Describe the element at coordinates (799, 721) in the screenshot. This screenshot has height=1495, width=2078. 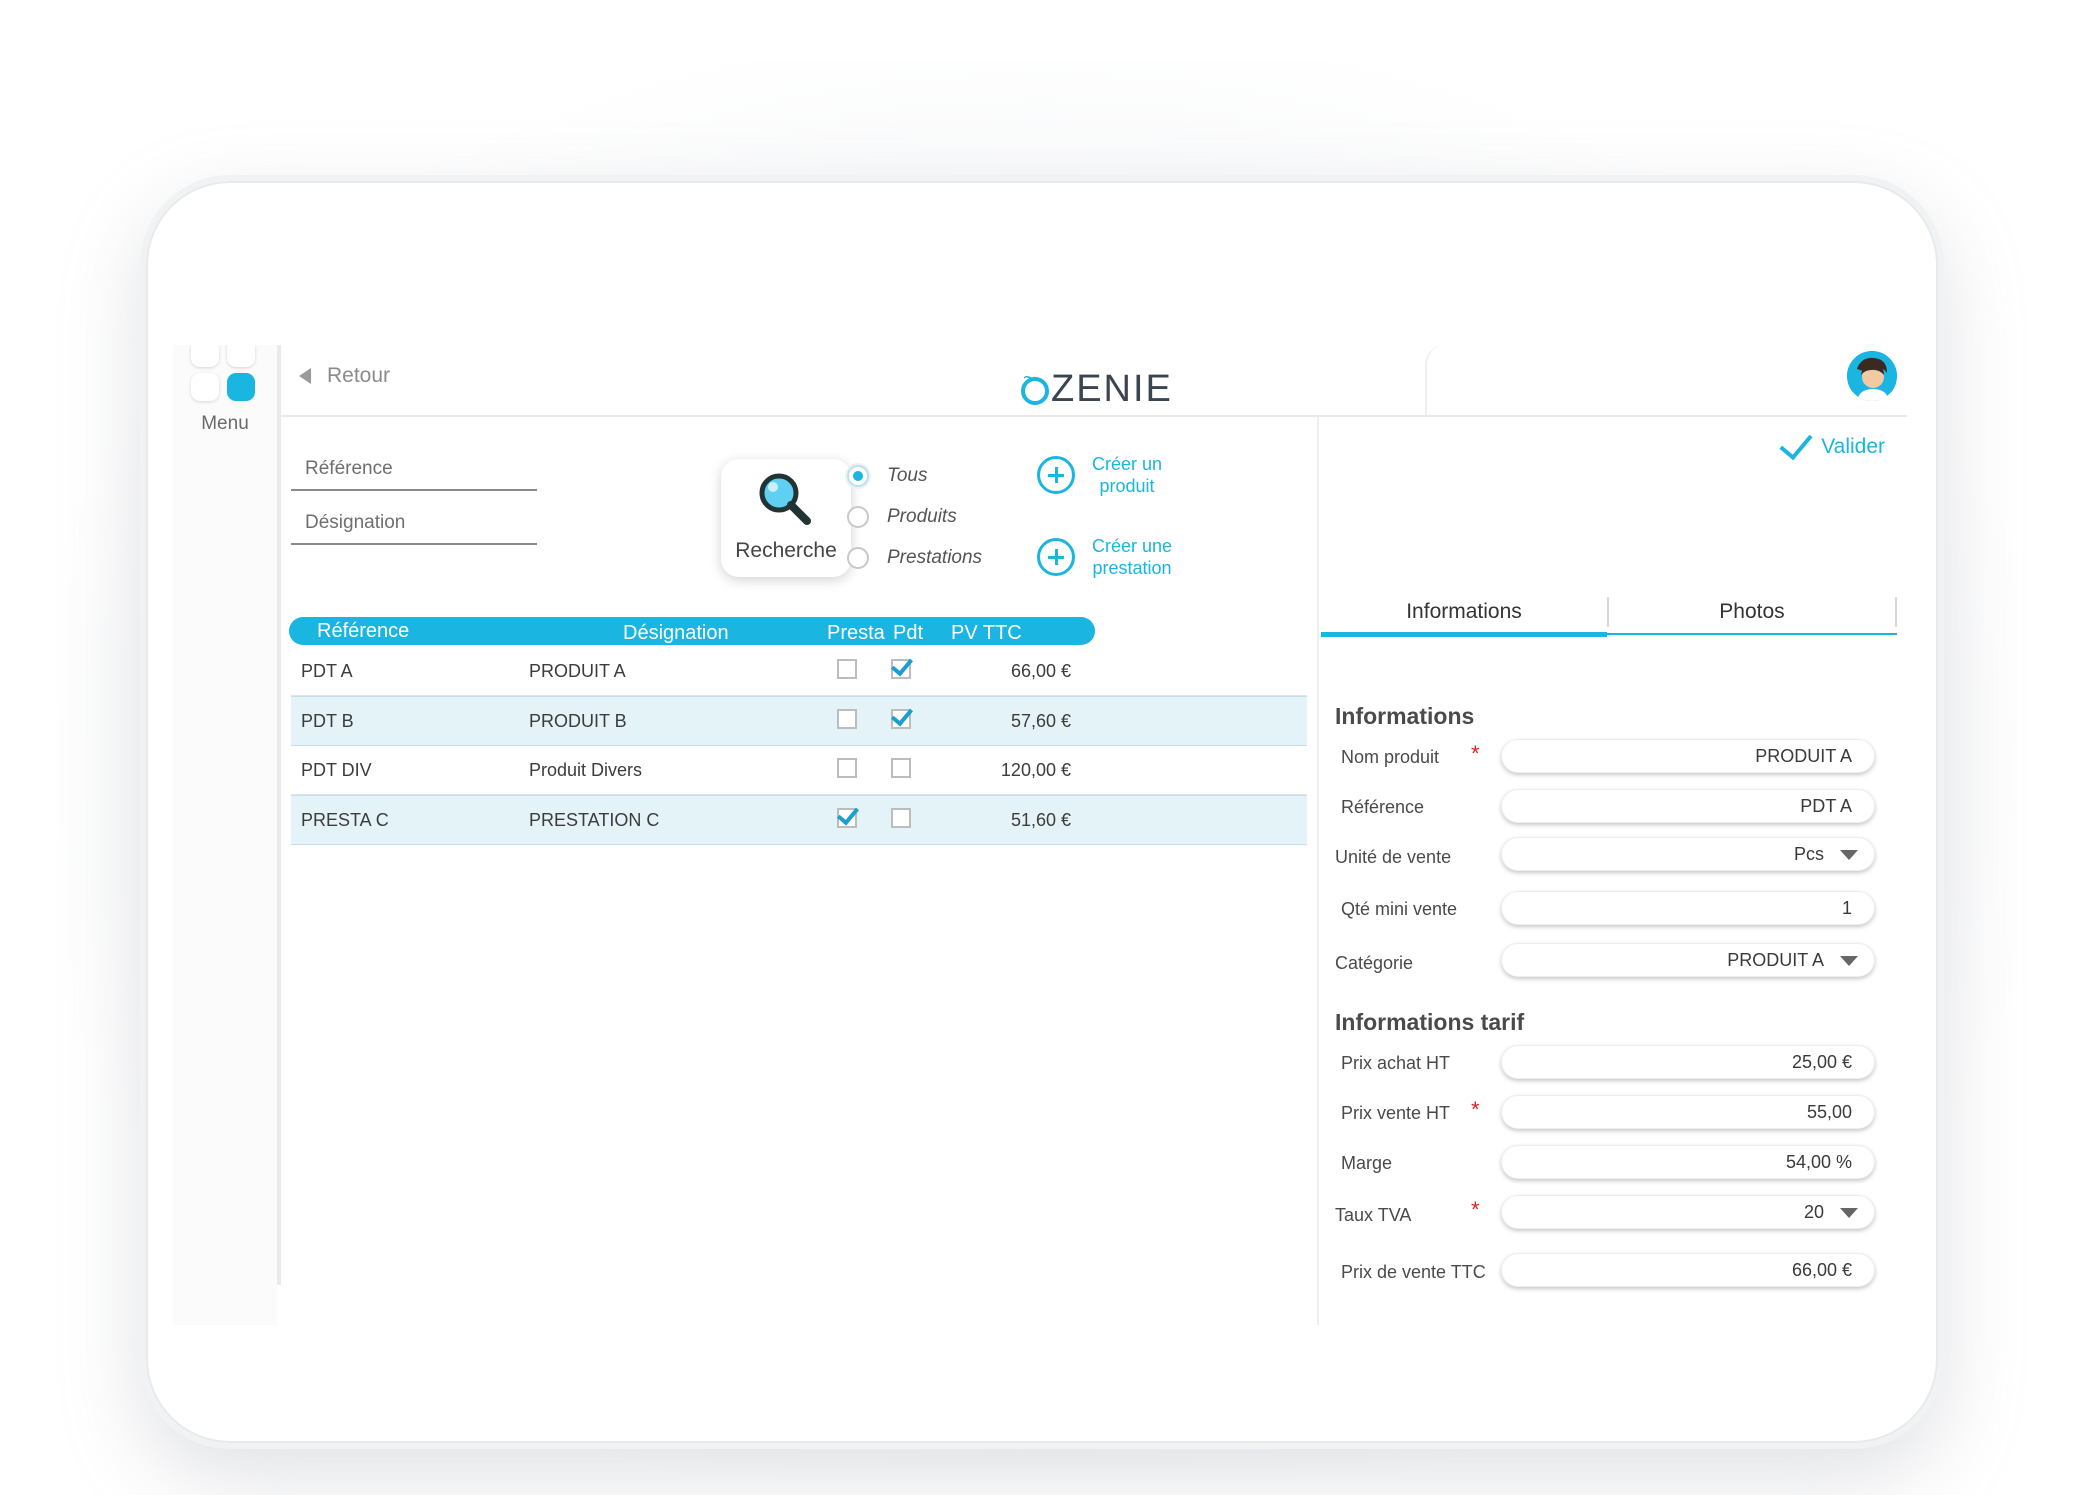
I see `table-row: PDT B PRODUIT B 57,60 €` at that location.